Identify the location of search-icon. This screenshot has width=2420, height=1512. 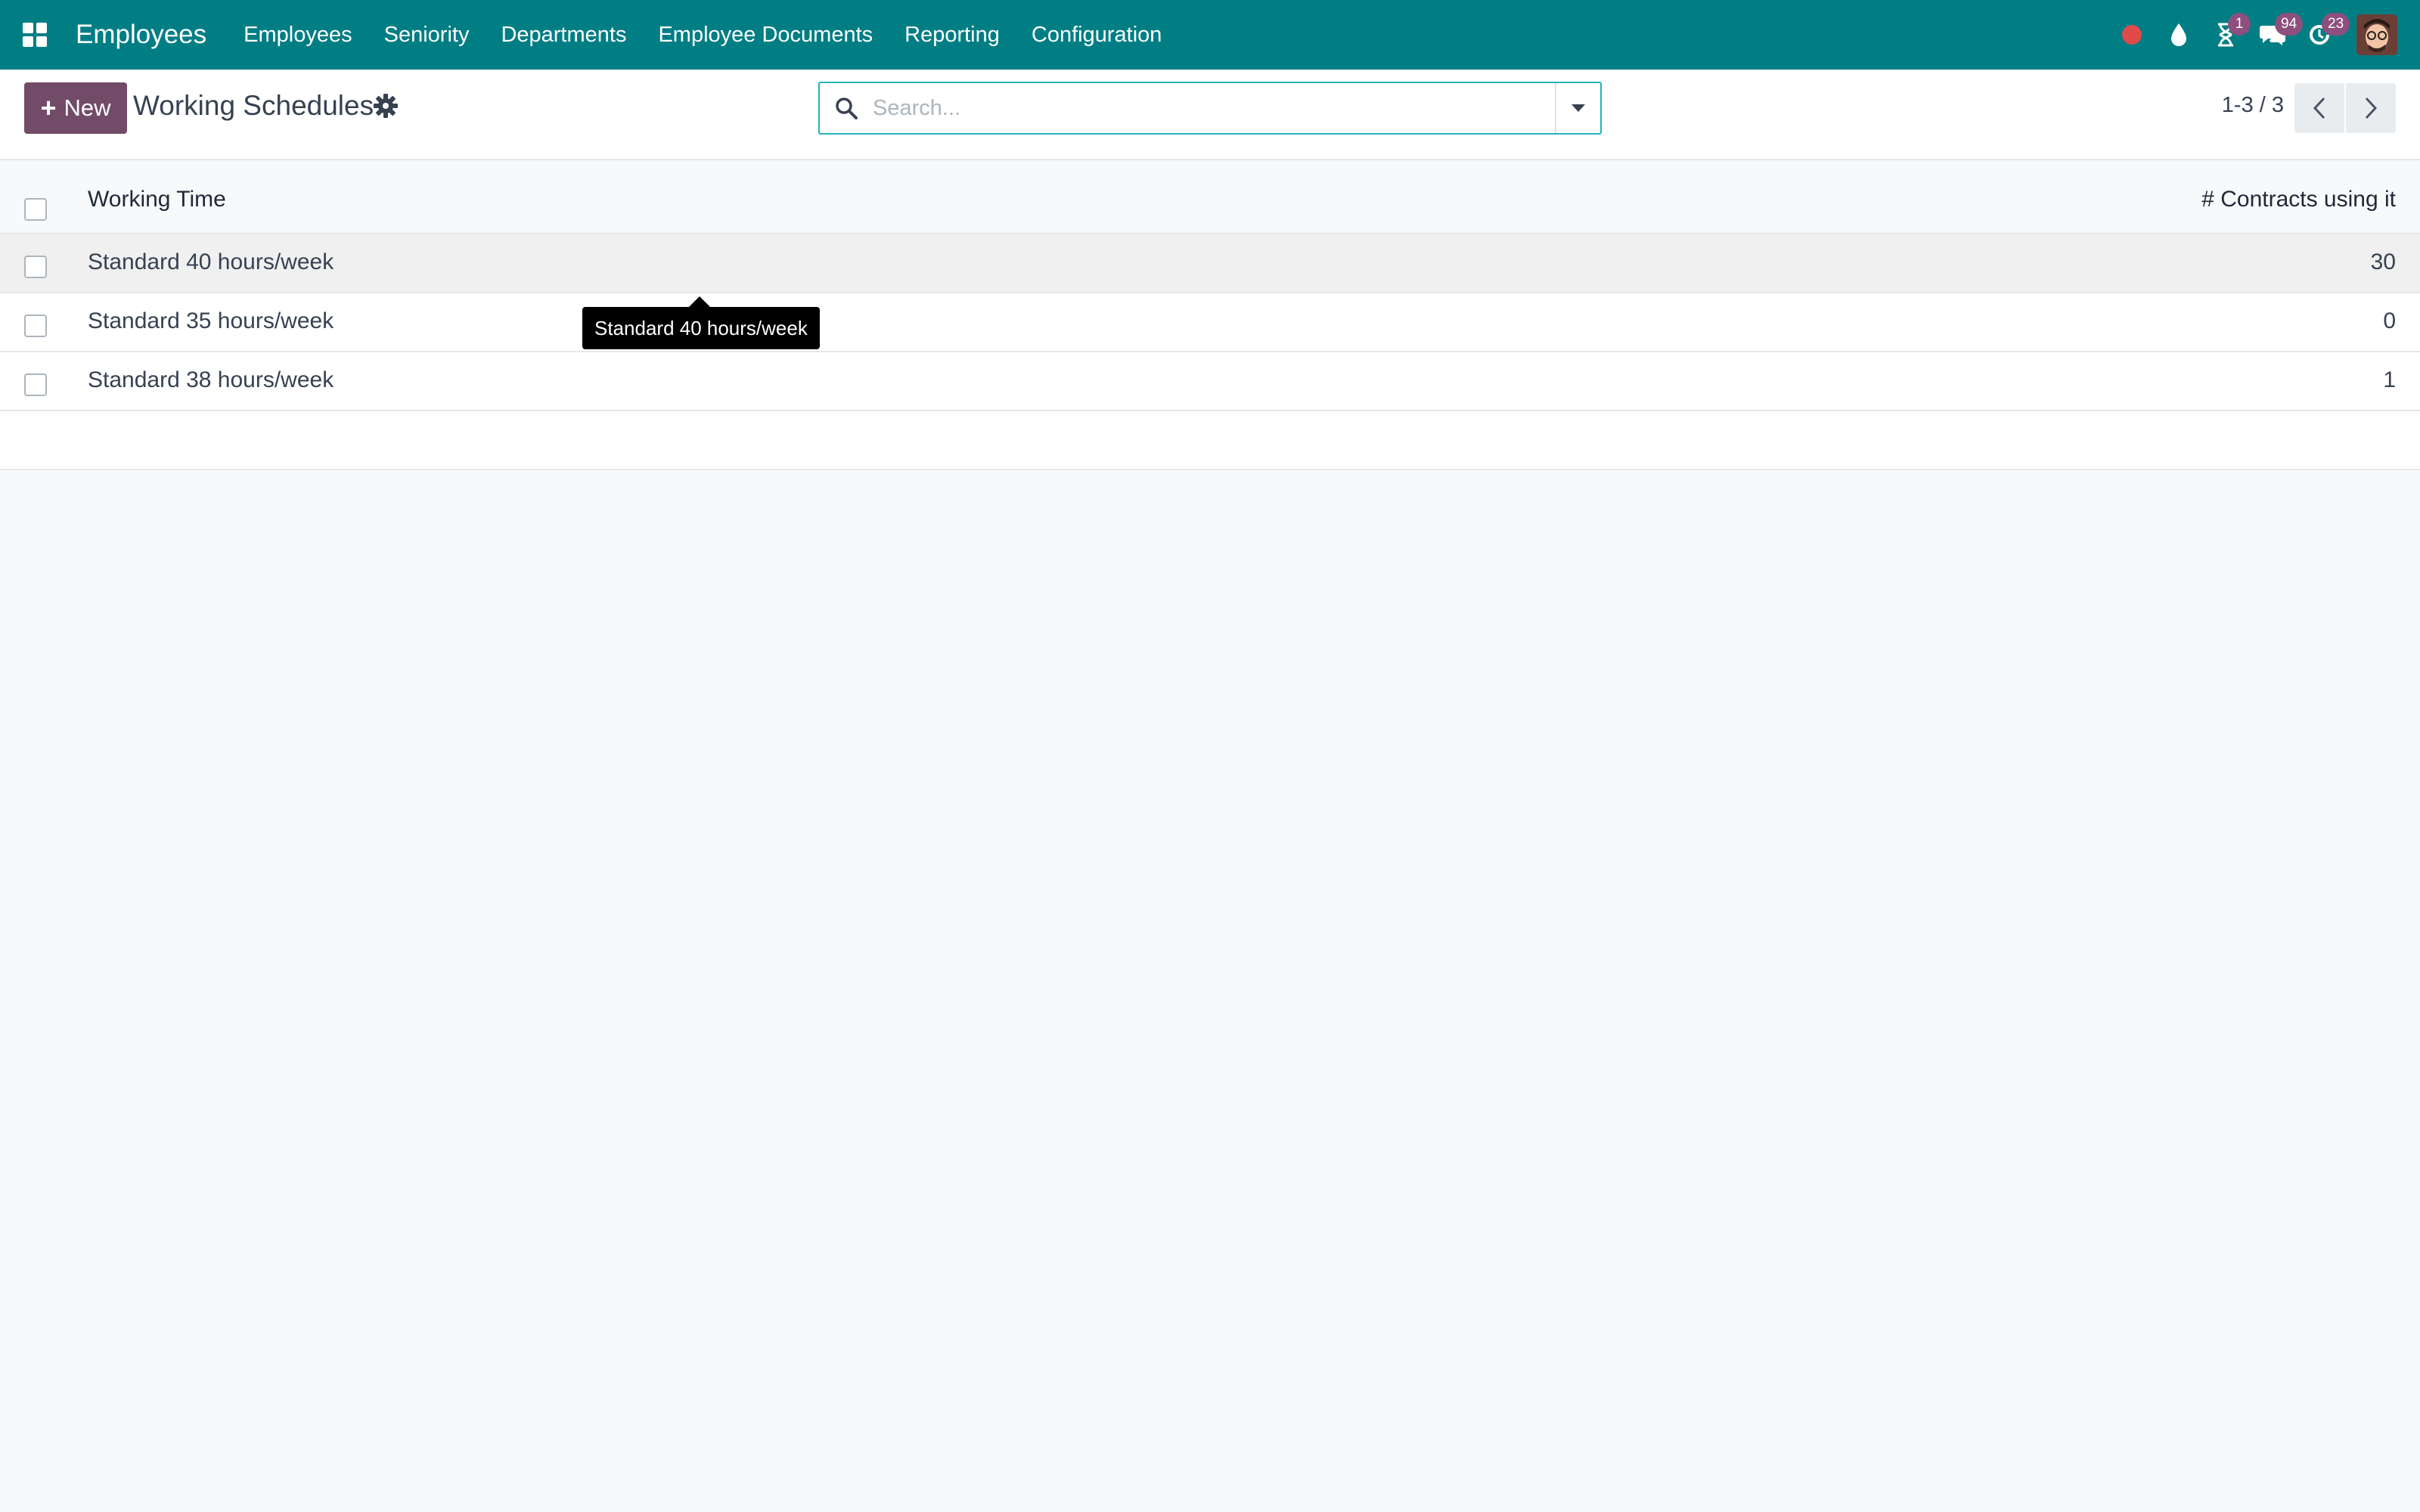
(846, 108).